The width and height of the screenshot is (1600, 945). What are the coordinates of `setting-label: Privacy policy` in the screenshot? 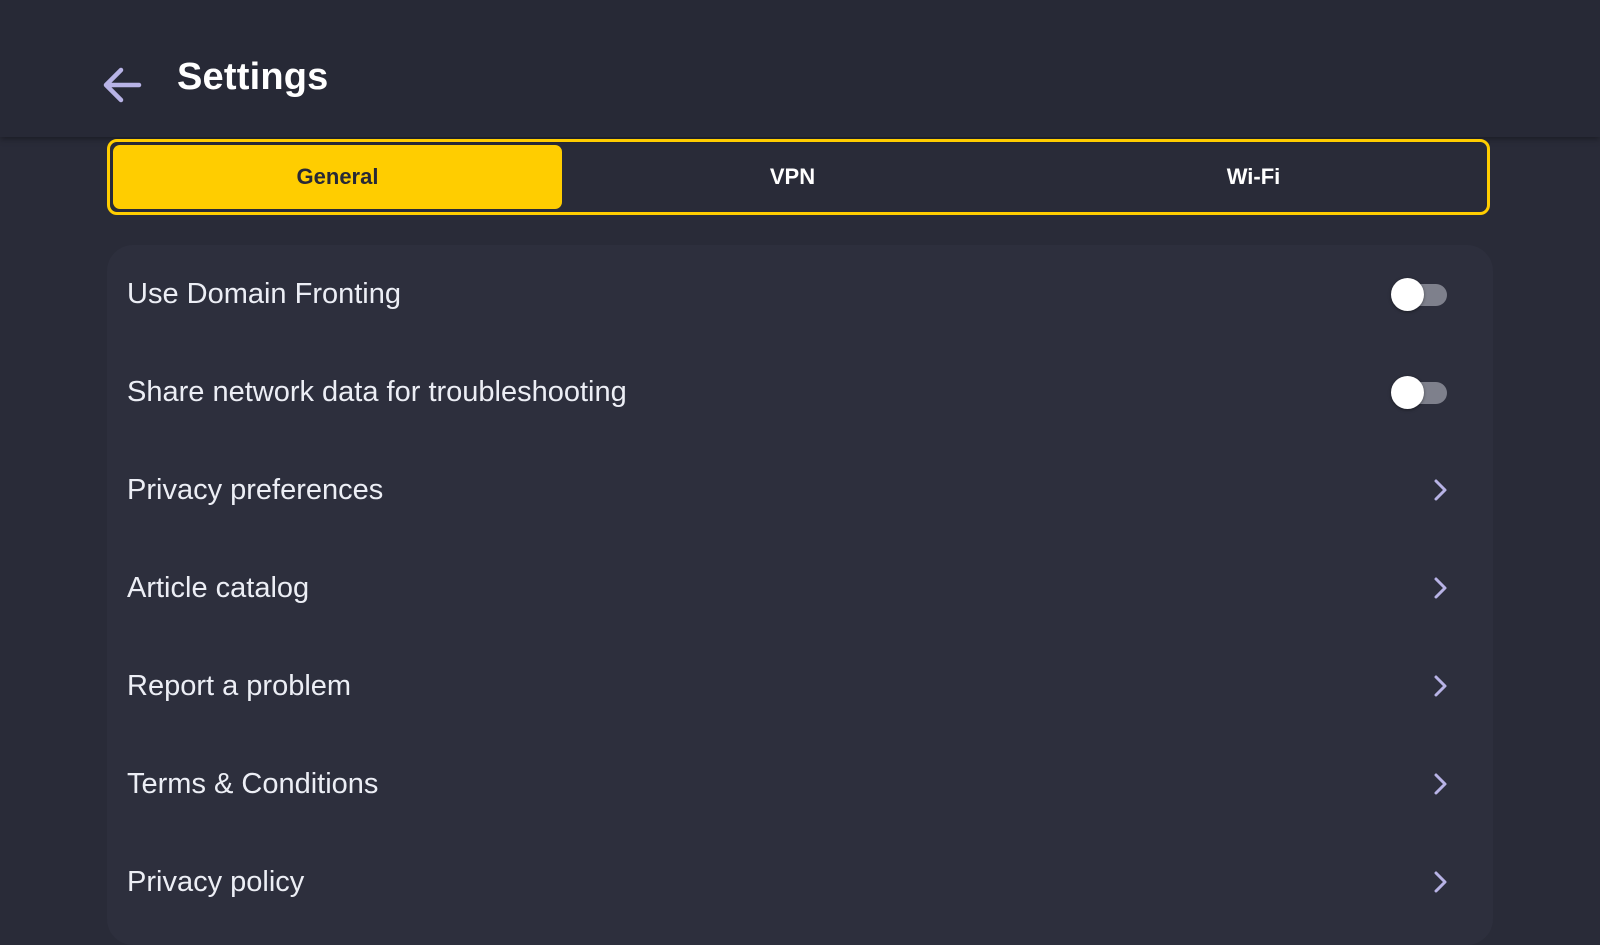 It's located at (216, 881).